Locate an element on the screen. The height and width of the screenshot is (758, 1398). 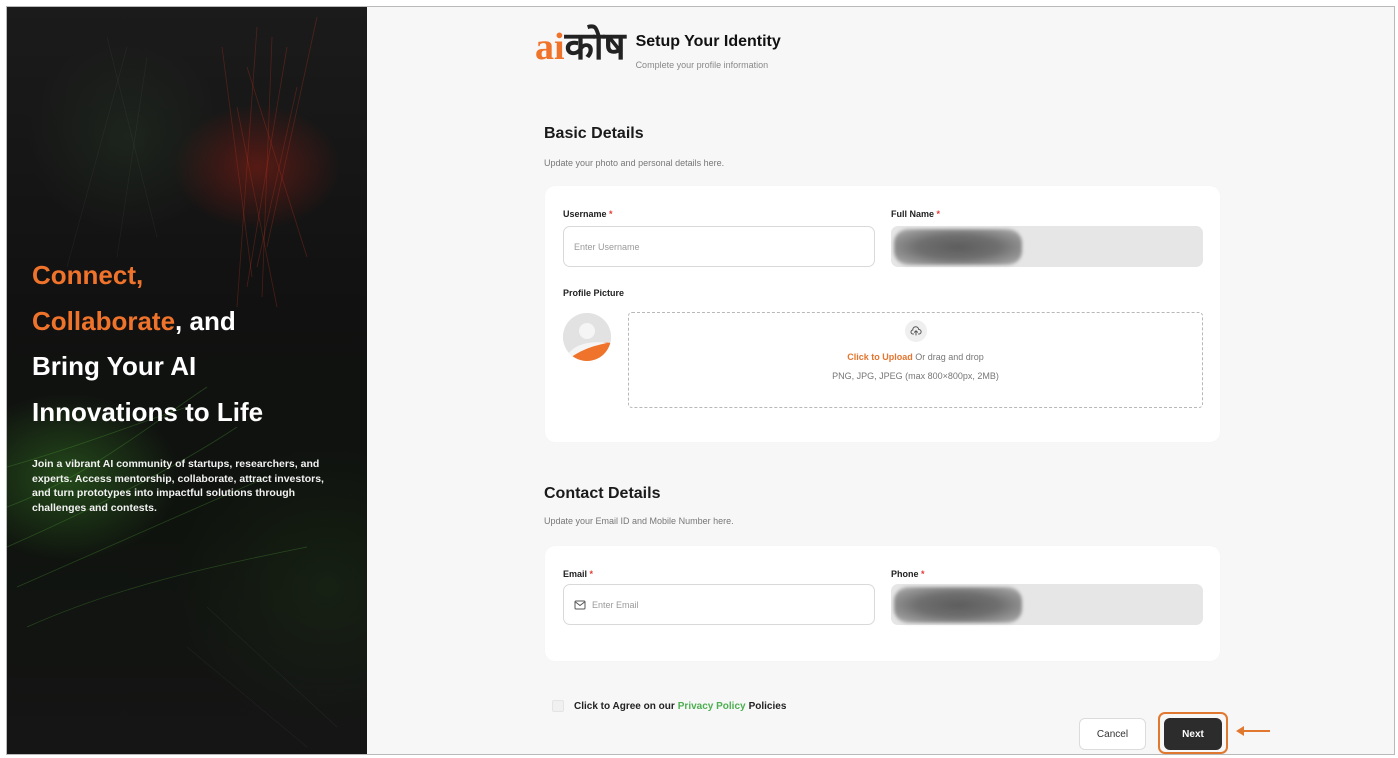
username-label-text: Username is located at coordinates (585, 214).